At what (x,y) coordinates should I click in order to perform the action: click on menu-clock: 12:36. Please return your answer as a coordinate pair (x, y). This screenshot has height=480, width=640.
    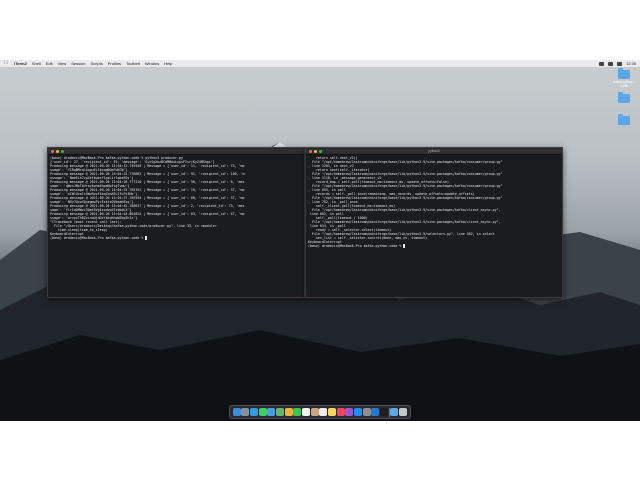
    Looking at the image, I should click on (631, 63).